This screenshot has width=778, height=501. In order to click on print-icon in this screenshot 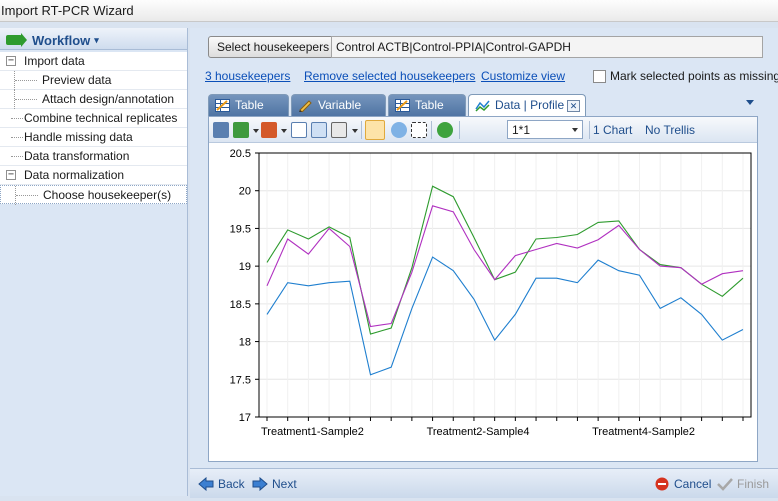, I will do `click(339, 130)`.